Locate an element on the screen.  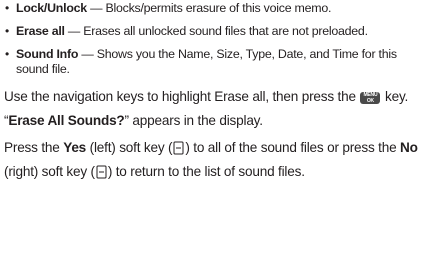
paragraph-text: Press the is located at coordinates (34, 147).